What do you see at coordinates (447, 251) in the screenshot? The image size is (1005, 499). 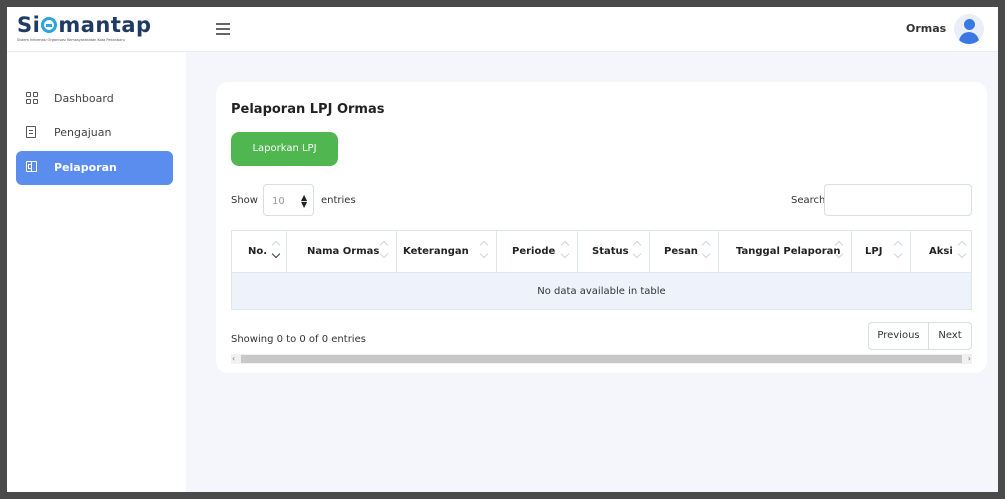 I see `column-header-keterangan: Keterangan` at bounding box center [447, 251].